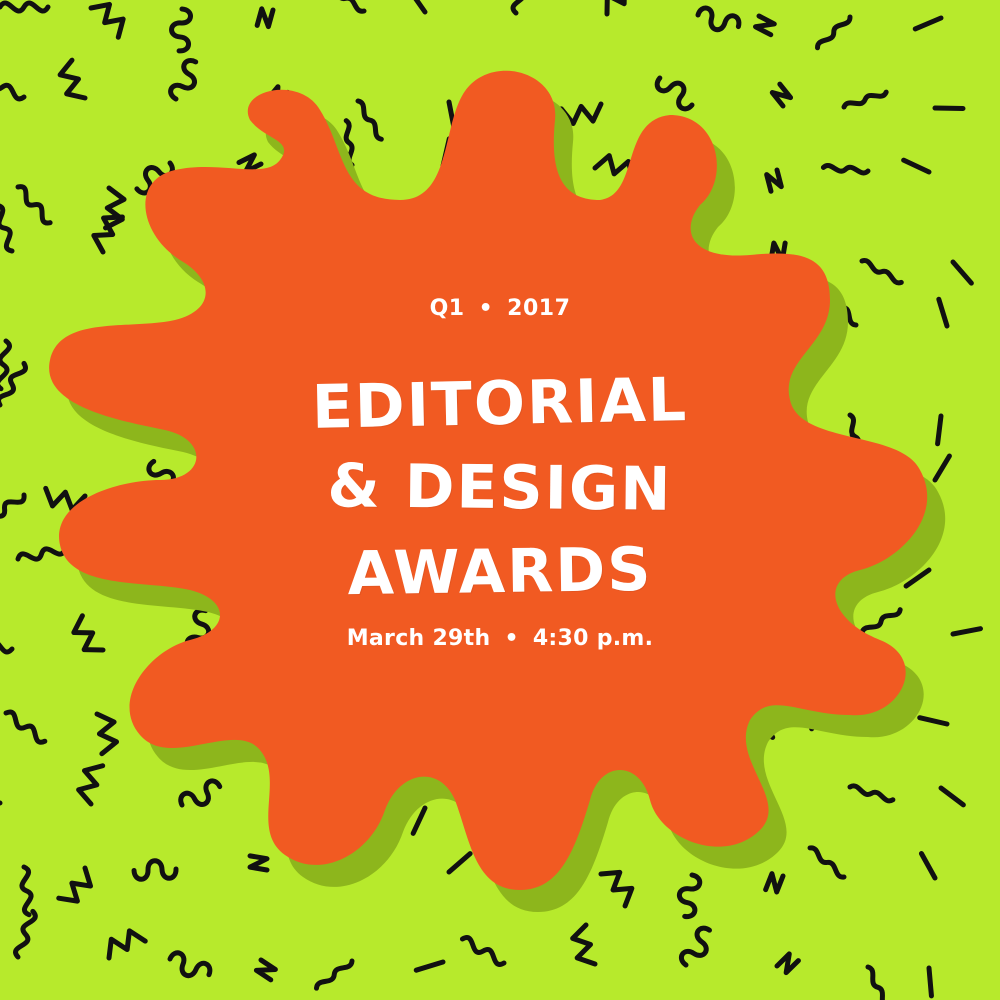  Describe the element at coordinates (418, 638) in the screenshot. I see `event-date: March 29th` at that location.